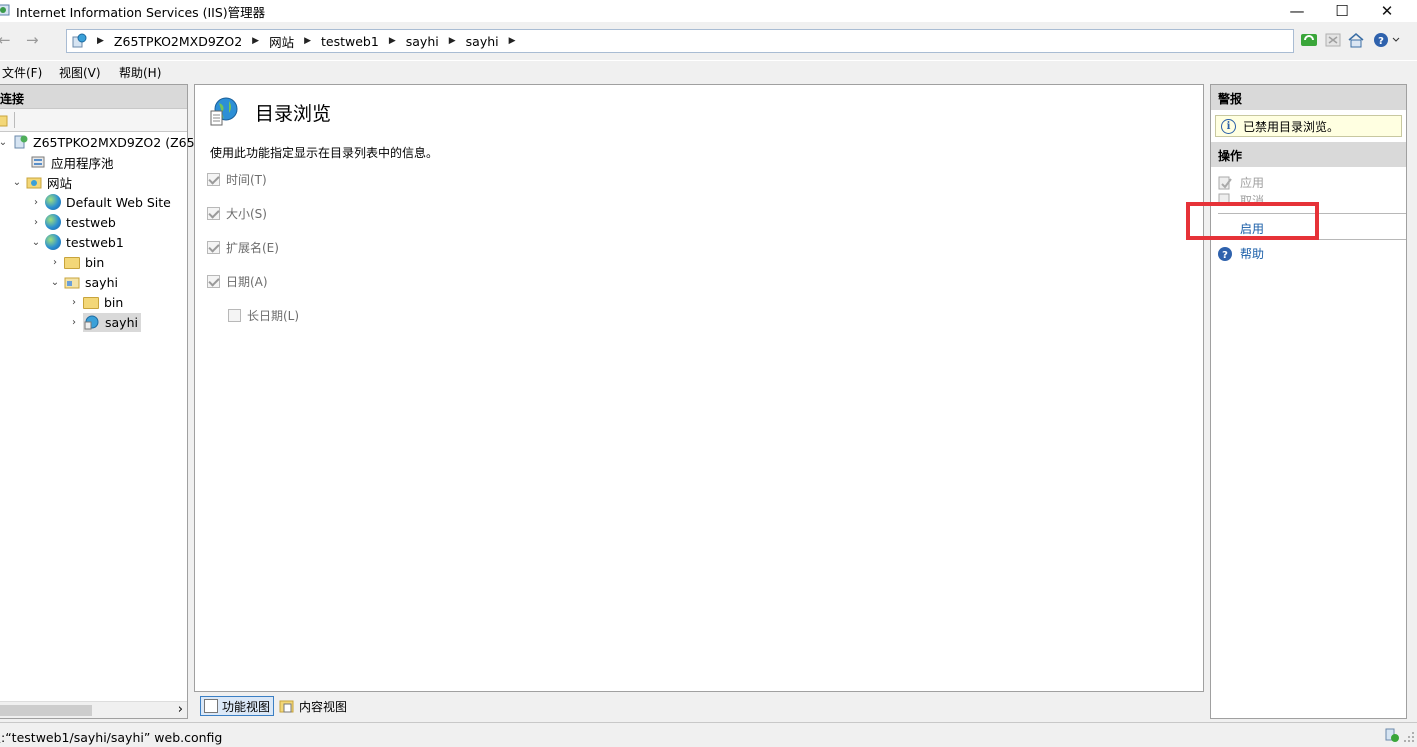 The height and width of the screenshot is (747, 1417). Describe the element at coordinates (252, 248) in the screenshot. I see `option-label: 扩展名(E)` at that location.